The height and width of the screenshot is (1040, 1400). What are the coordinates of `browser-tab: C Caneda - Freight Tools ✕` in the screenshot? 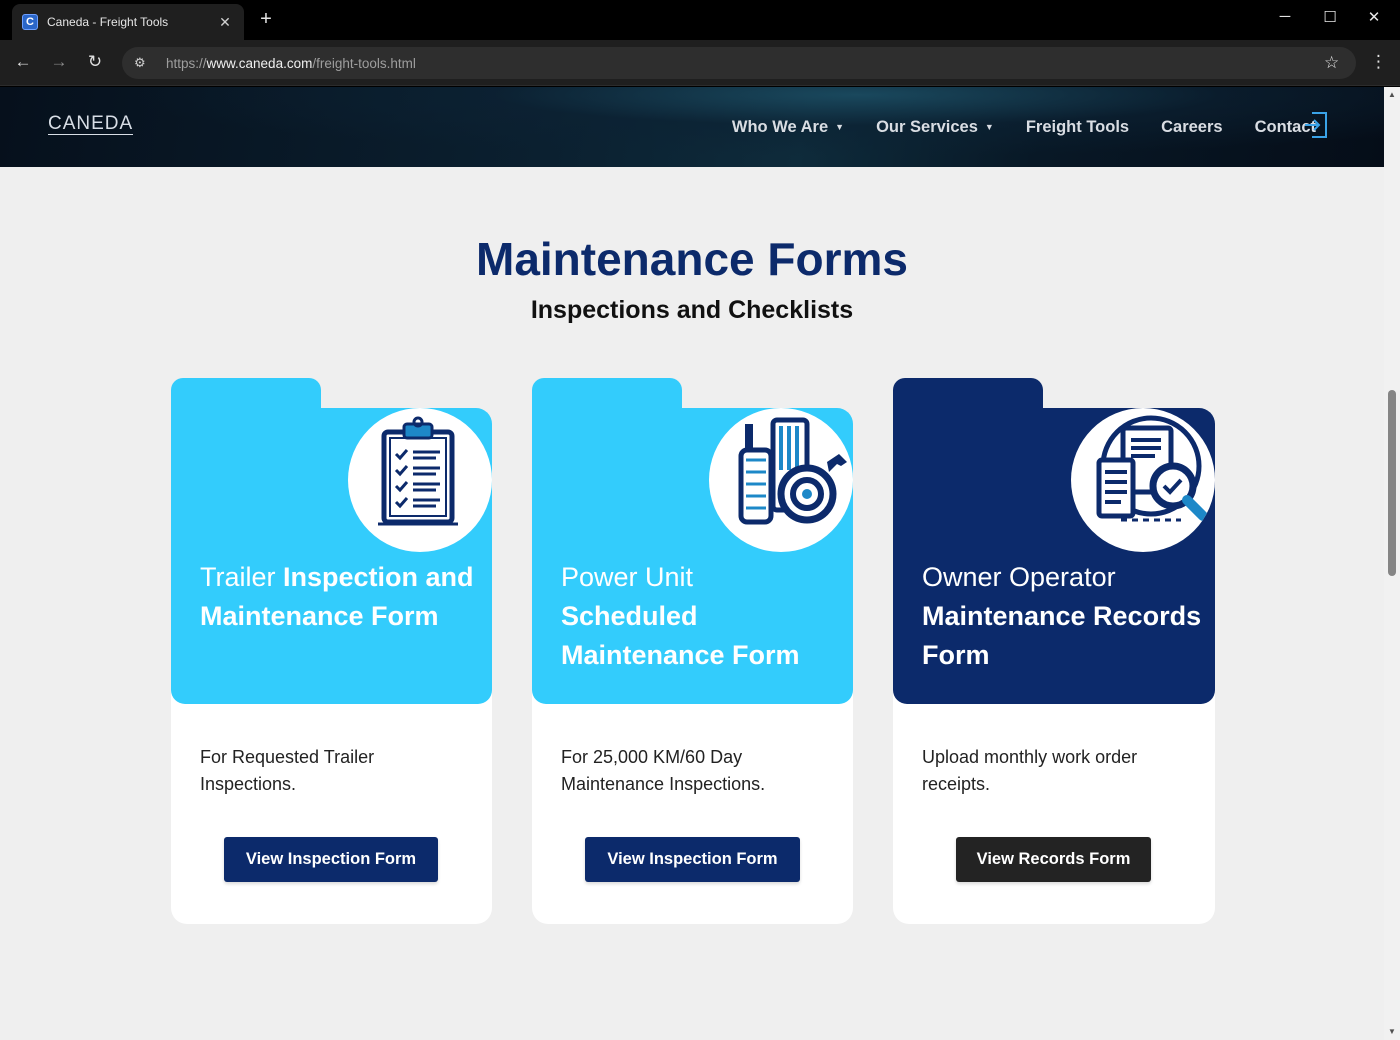 It's located at (128, 22).